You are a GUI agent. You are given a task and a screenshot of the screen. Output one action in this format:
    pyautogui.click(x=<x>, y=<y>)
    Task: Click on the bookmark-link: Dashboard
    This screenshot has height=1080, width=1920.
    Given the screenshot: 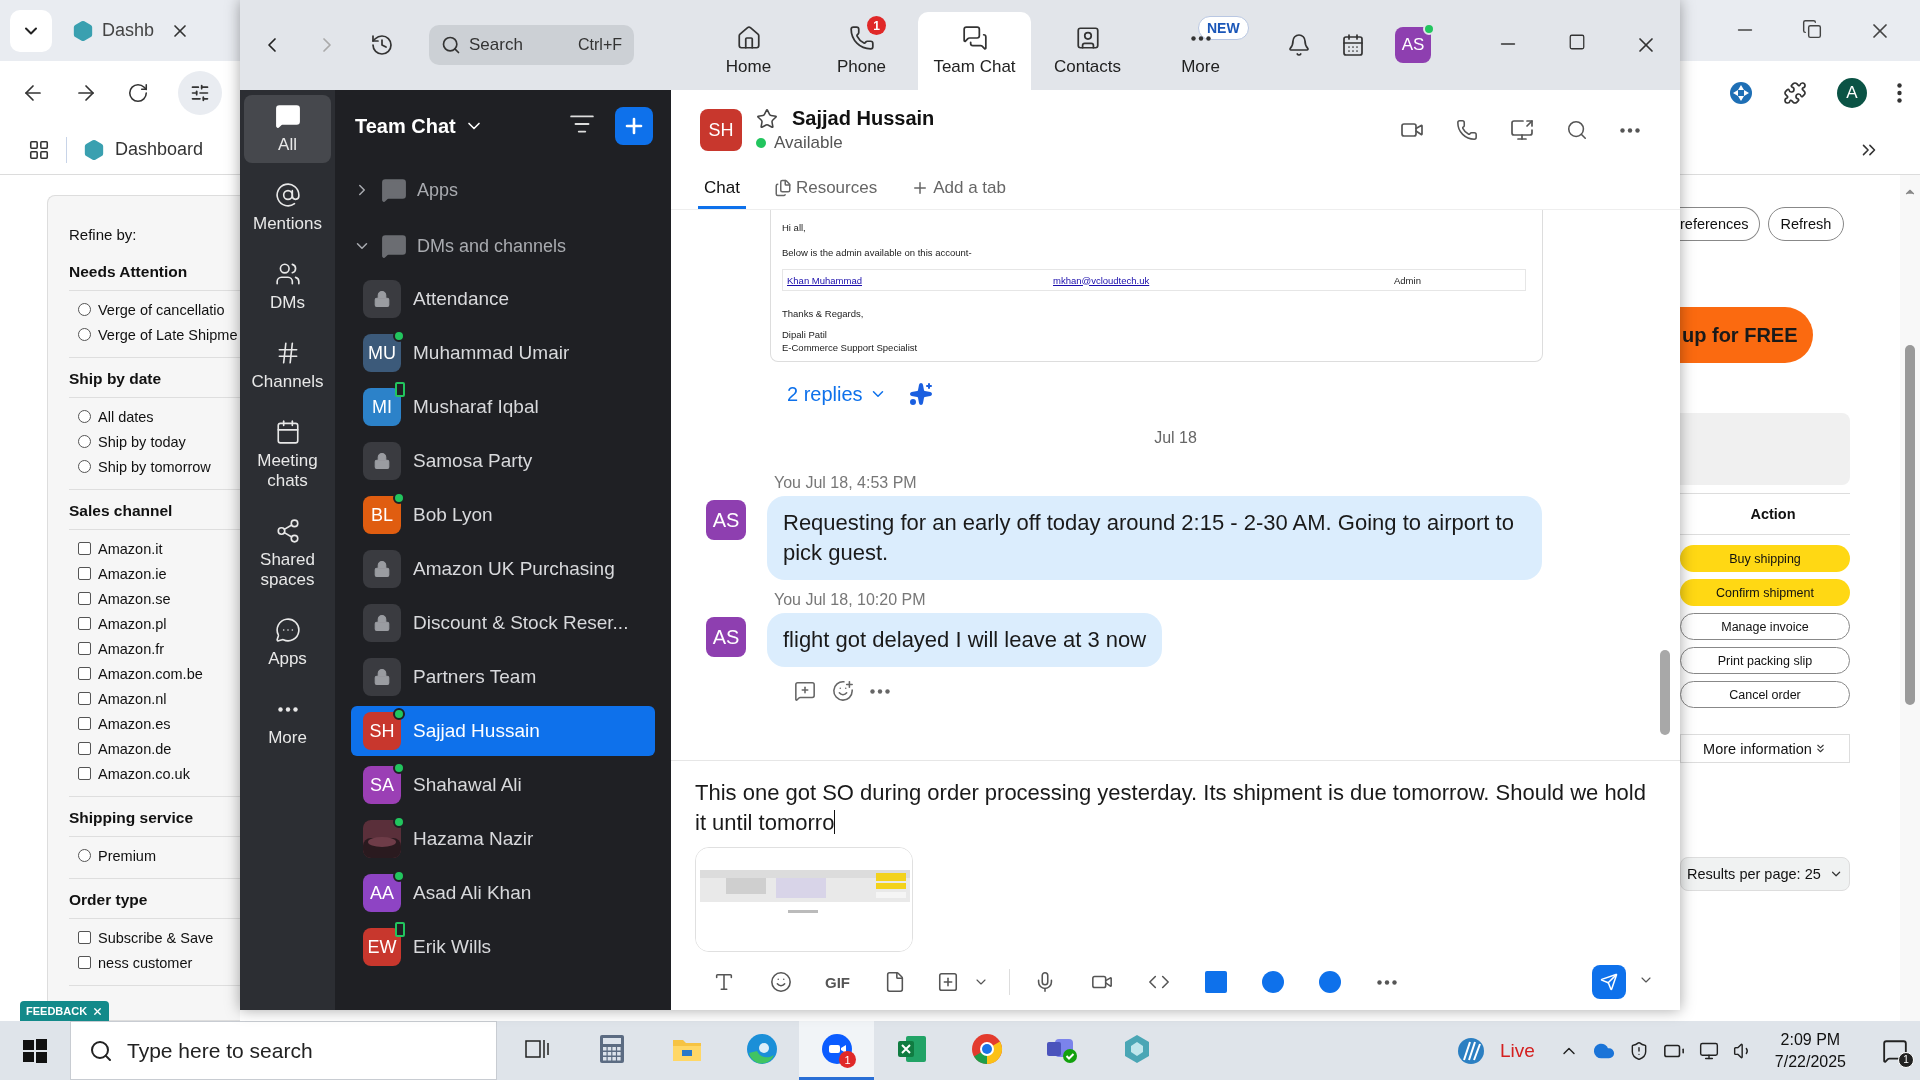 What is the action you would take?
    pyautogui.click(x=143, y=149)
    